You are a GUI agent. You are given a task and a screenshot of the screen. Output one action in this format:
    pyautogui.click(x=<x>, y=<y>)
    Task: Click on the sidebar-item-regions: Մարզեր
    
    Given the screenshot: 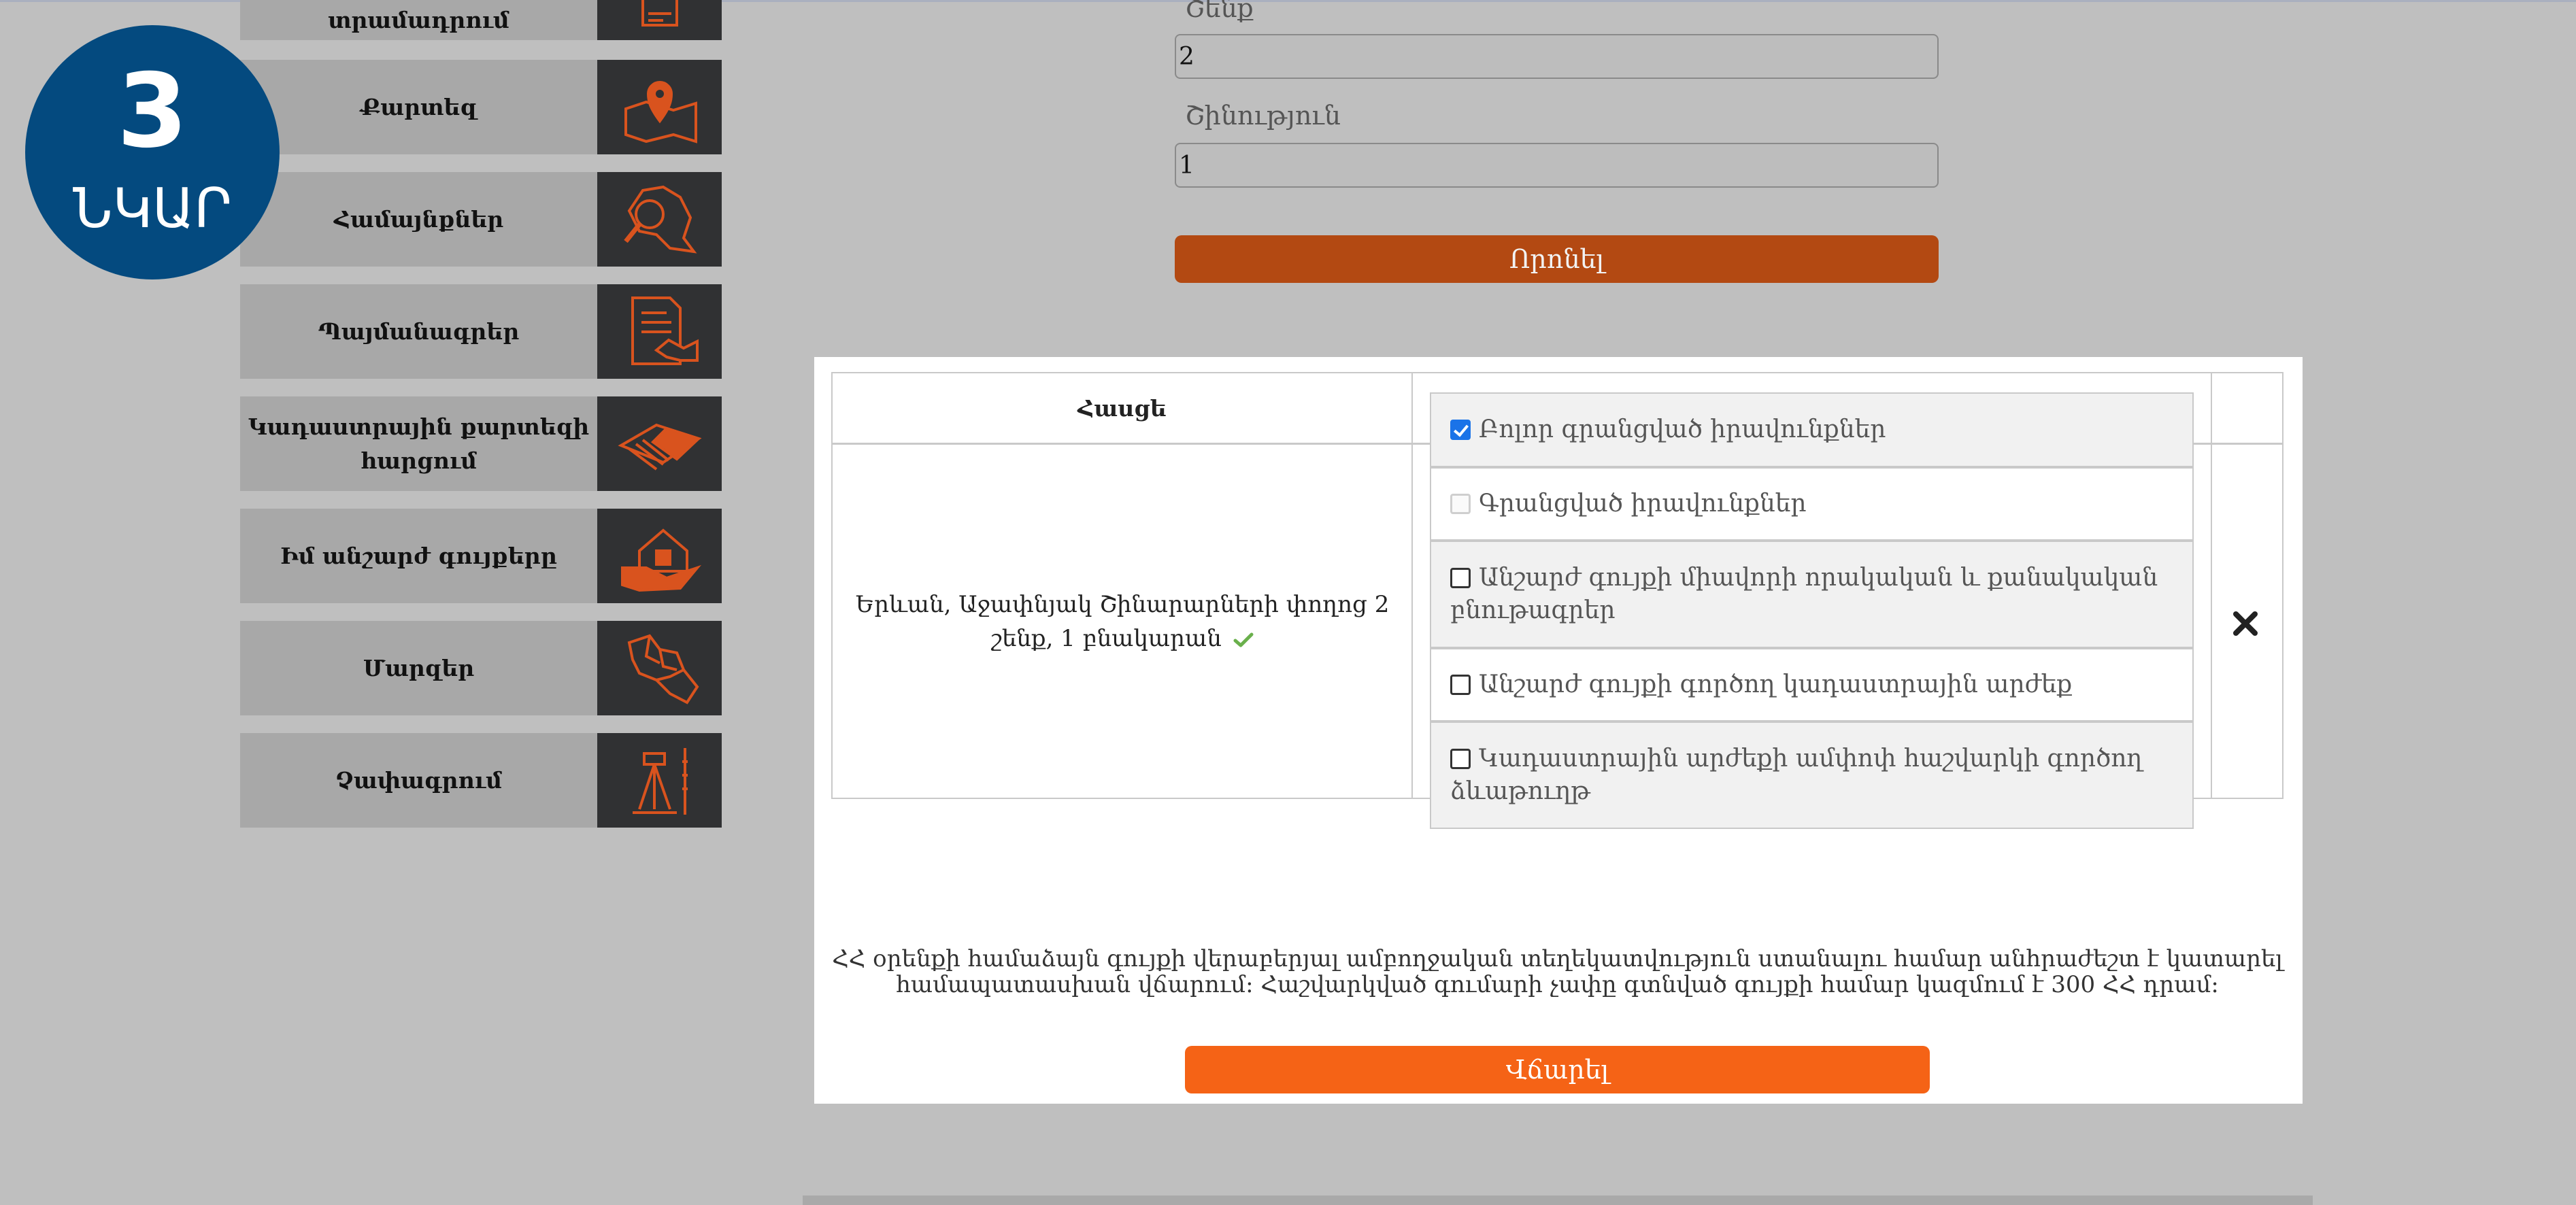 What is the action you would take?
    pyautogui.click(x=481, y=668)
    